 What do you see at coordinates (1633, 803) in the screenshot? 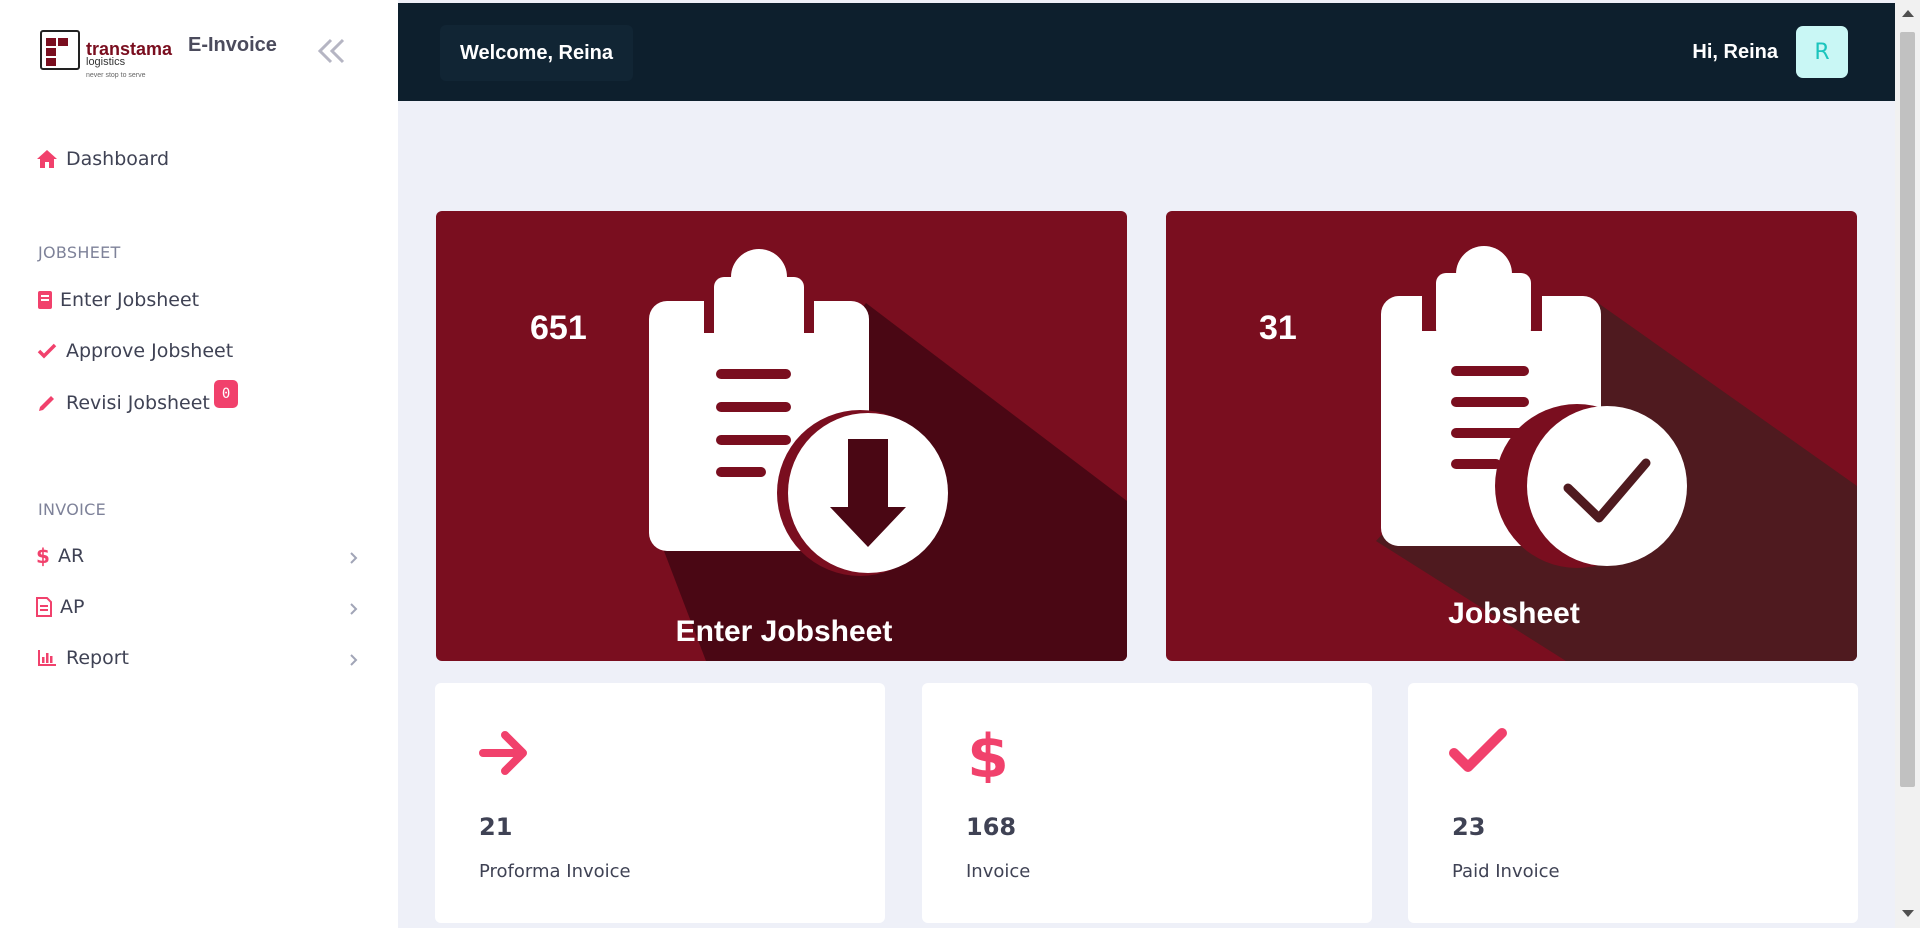
I see `paid-invoice-card: 23 Paid Invoice` at bounding box center [1633, 803].